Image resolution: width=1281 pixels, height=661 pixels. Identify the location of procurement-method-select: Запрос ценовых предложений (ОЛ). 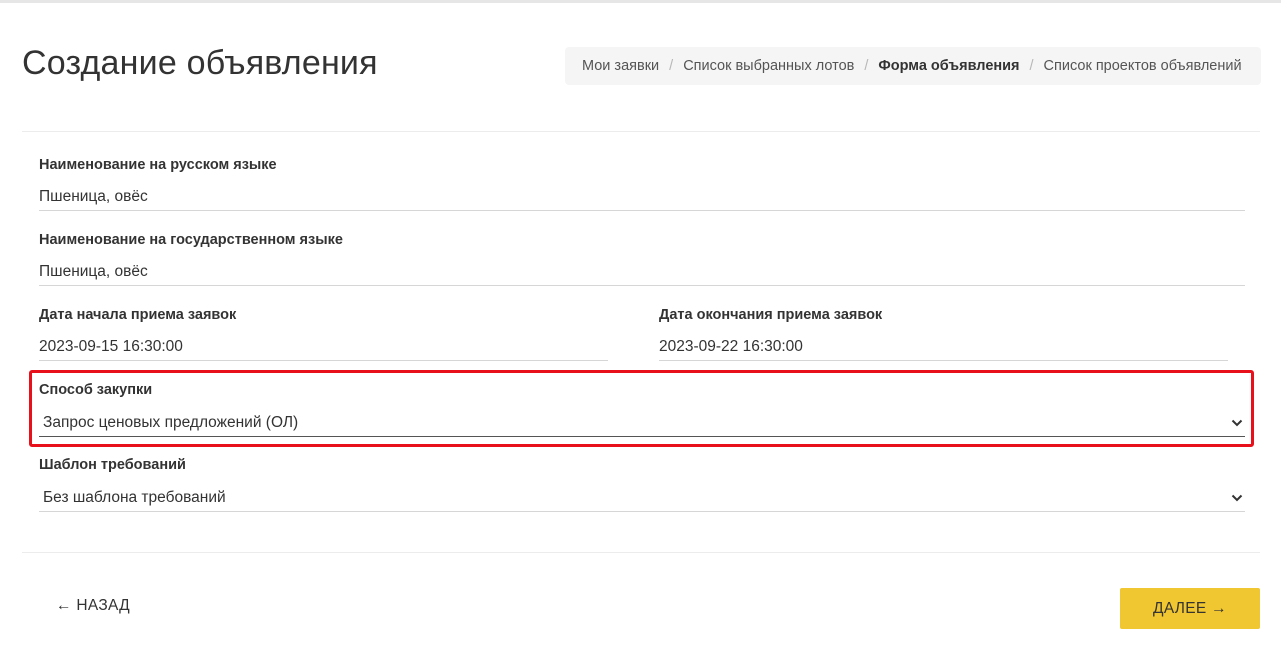
(642, 423).